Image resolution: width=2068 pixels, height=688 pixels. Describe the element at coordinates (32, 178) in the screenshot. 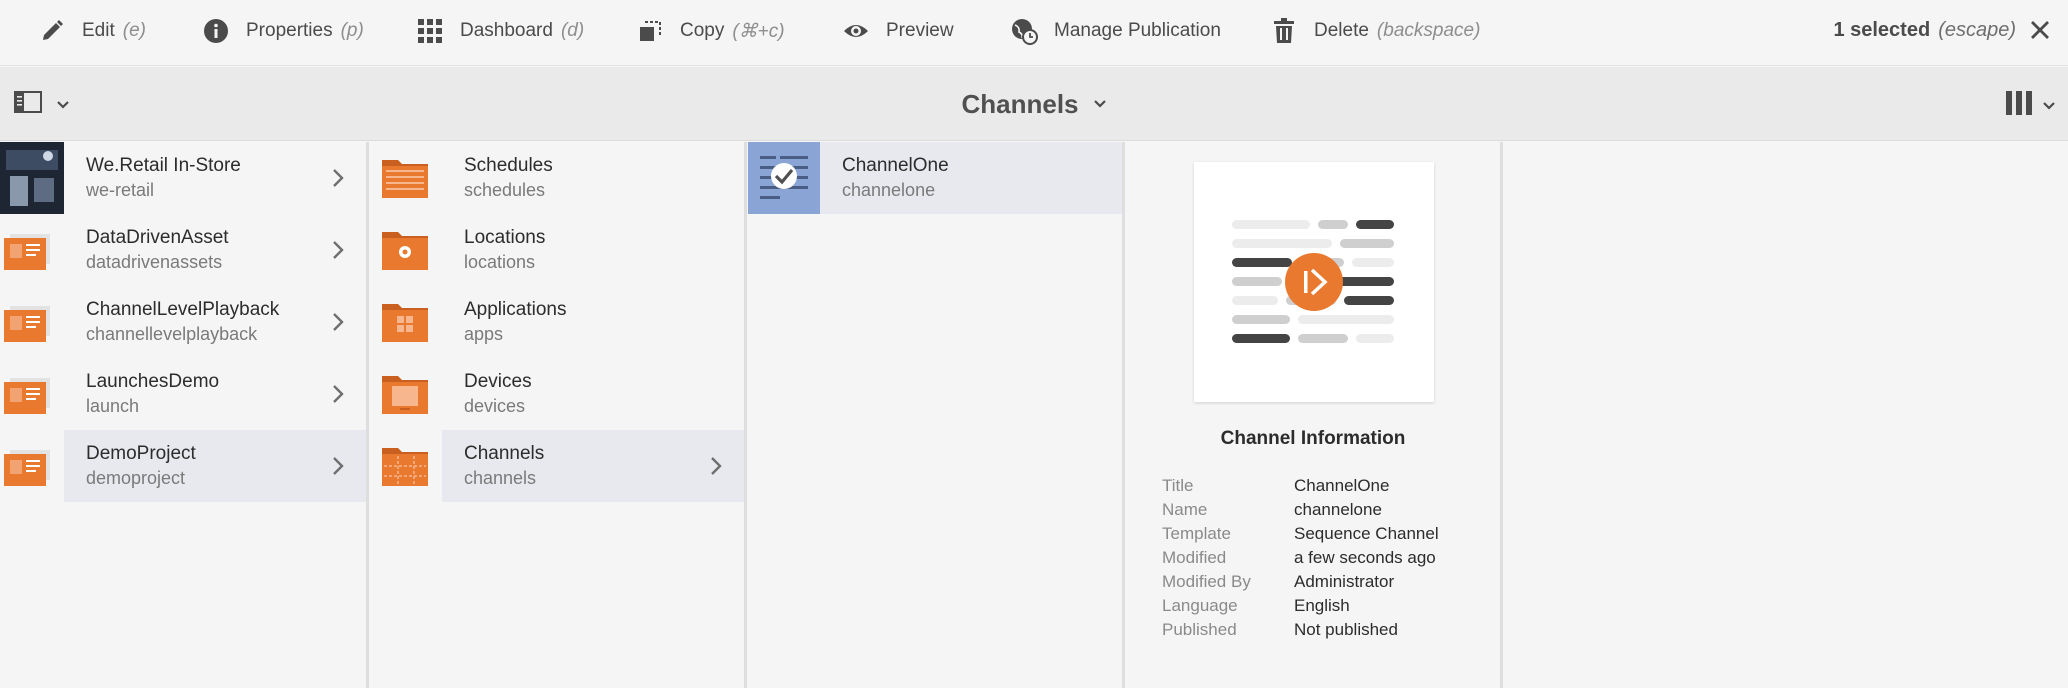

I see `store-thumbnail` at that location.